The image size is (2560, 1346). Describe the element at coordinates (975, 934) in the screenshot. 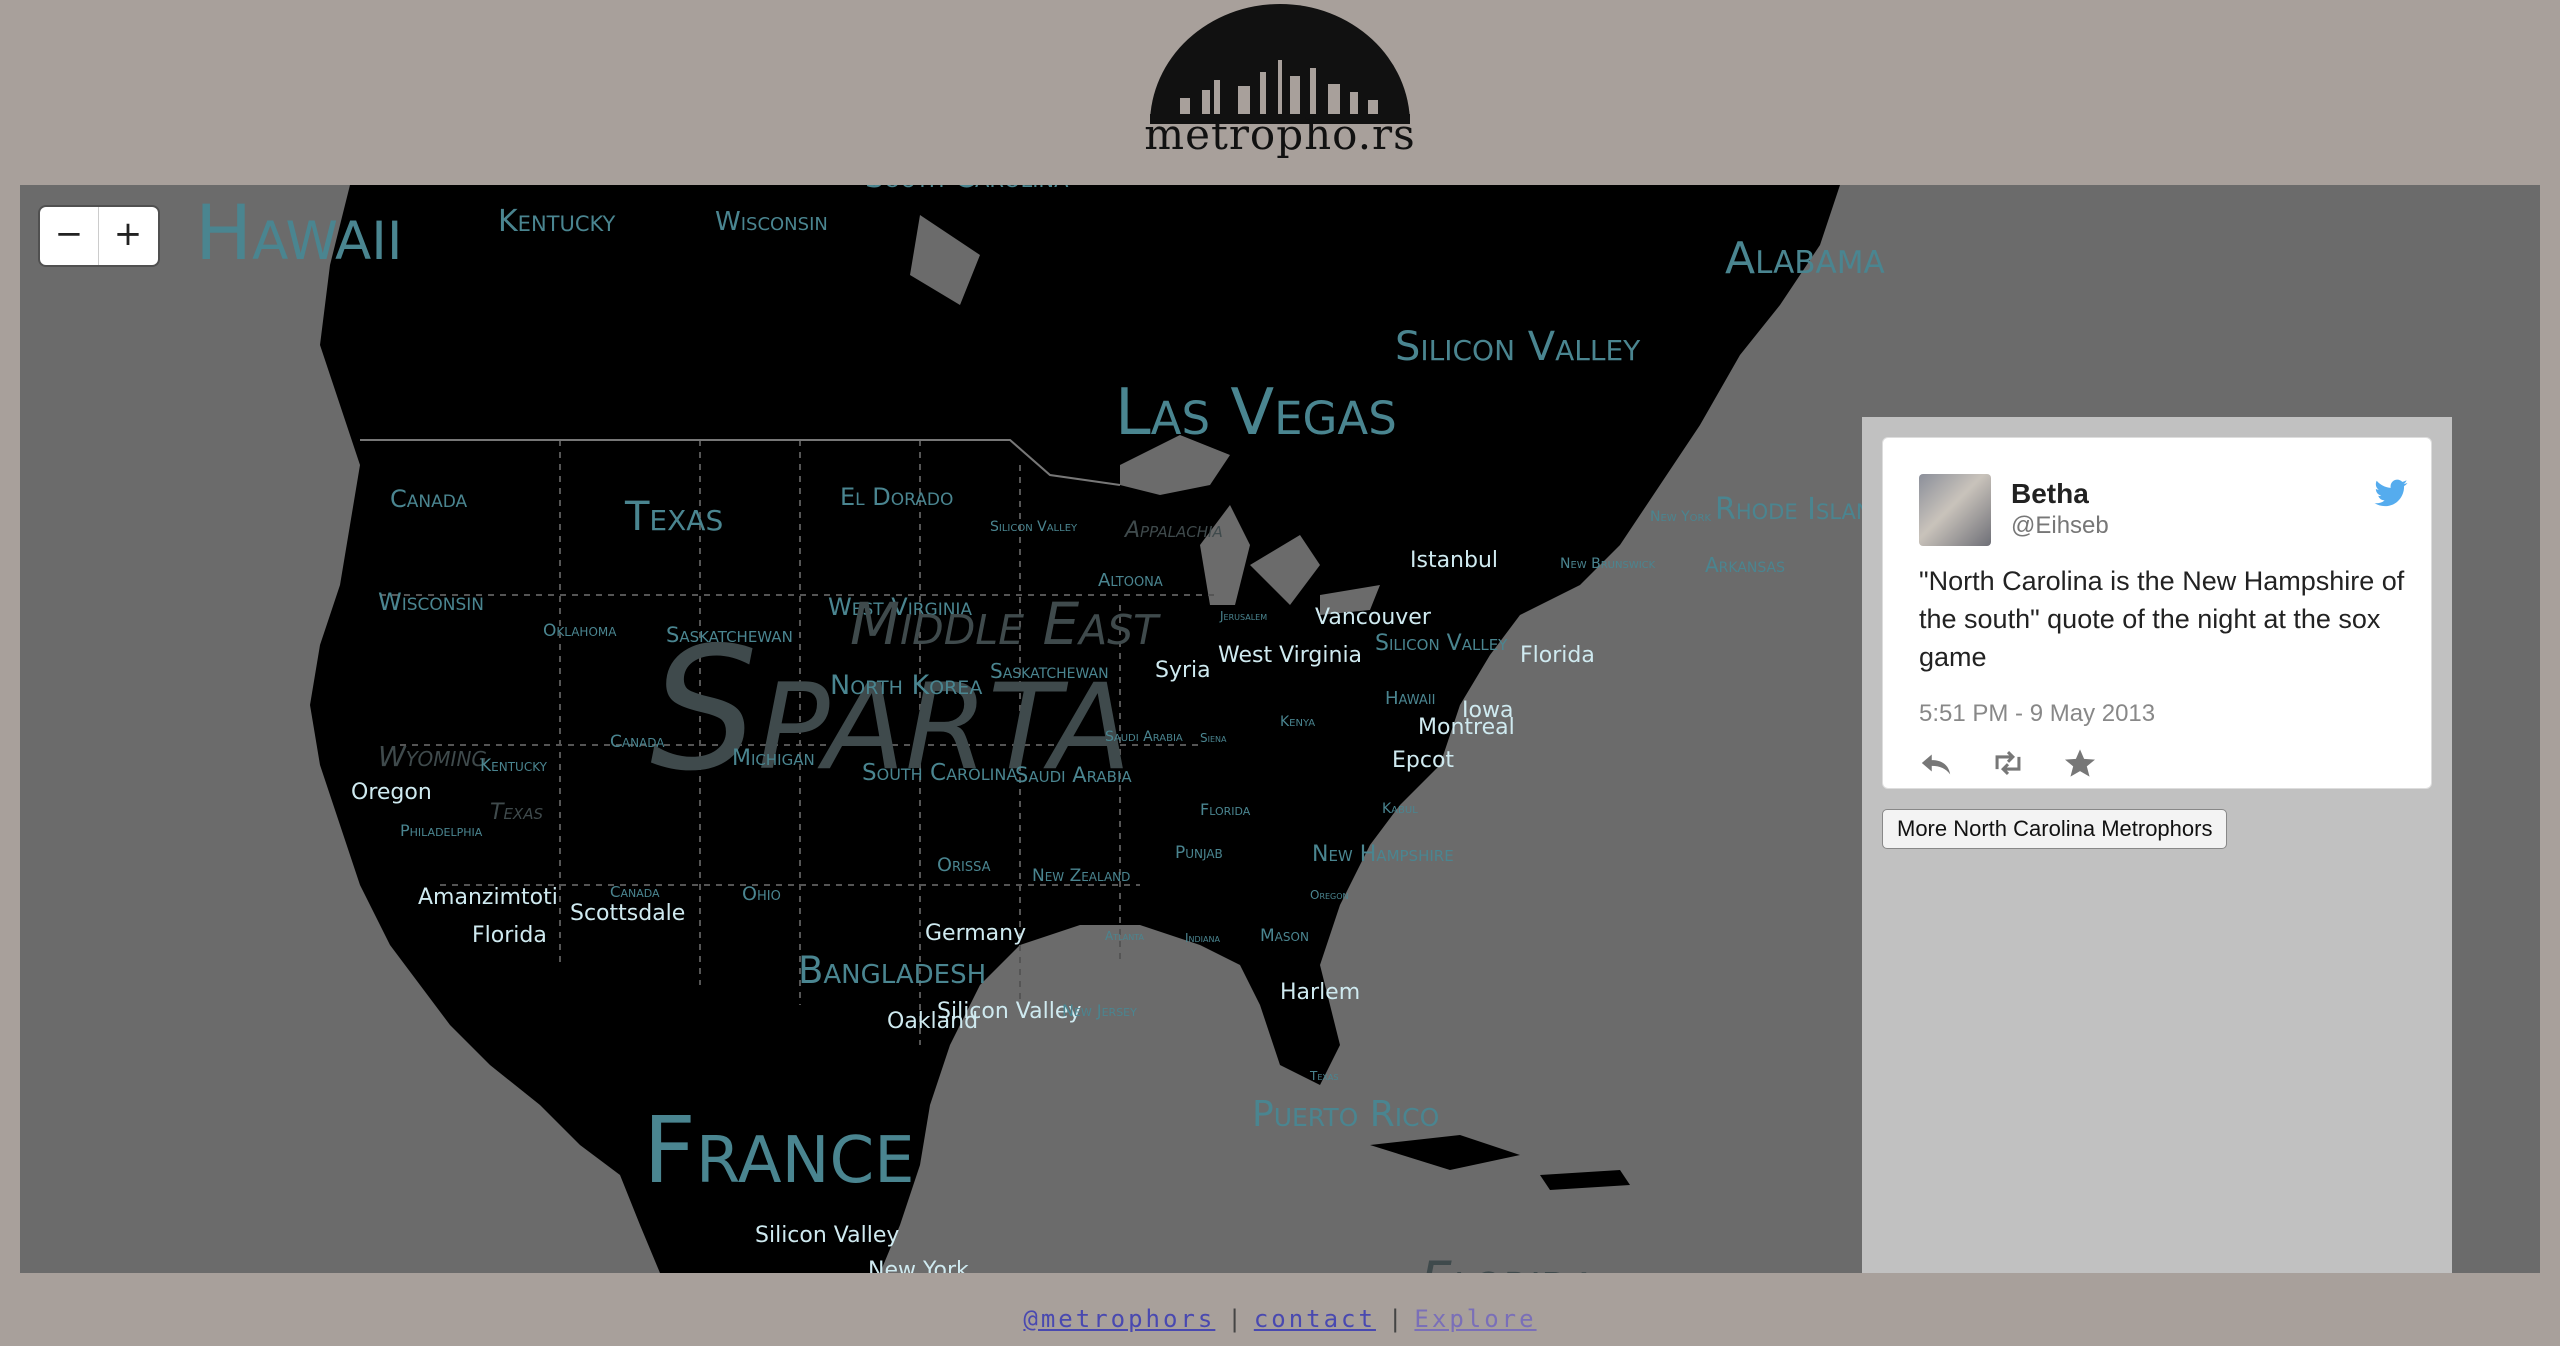

I see `map-label: Germany` at that location.